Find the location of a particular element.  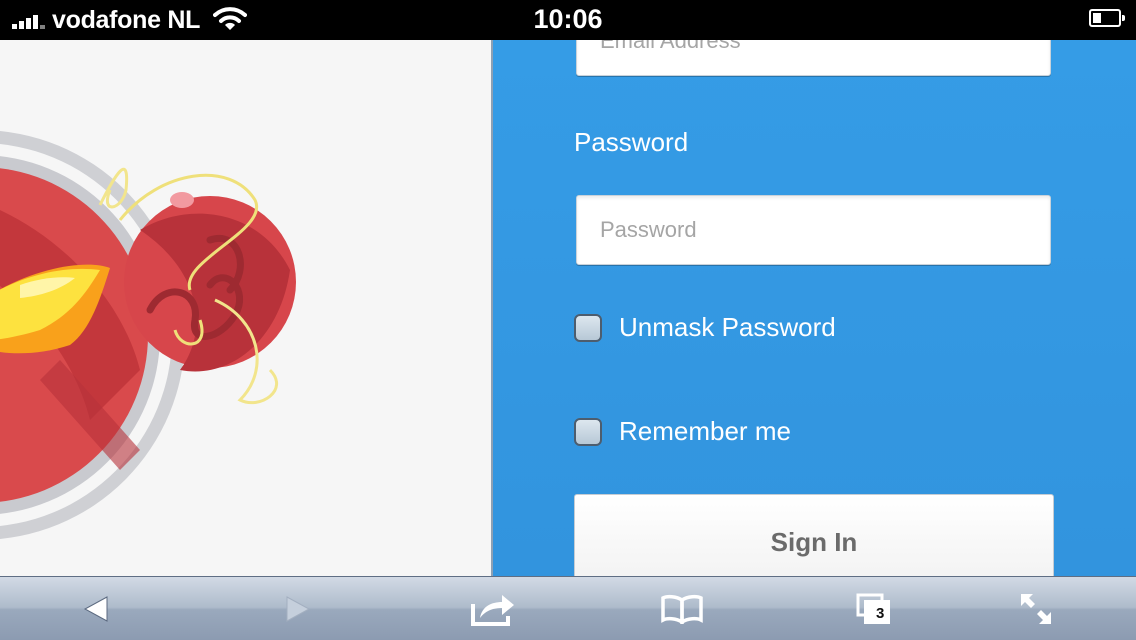

fullscreen-button is located at coordinates (1036, 608).